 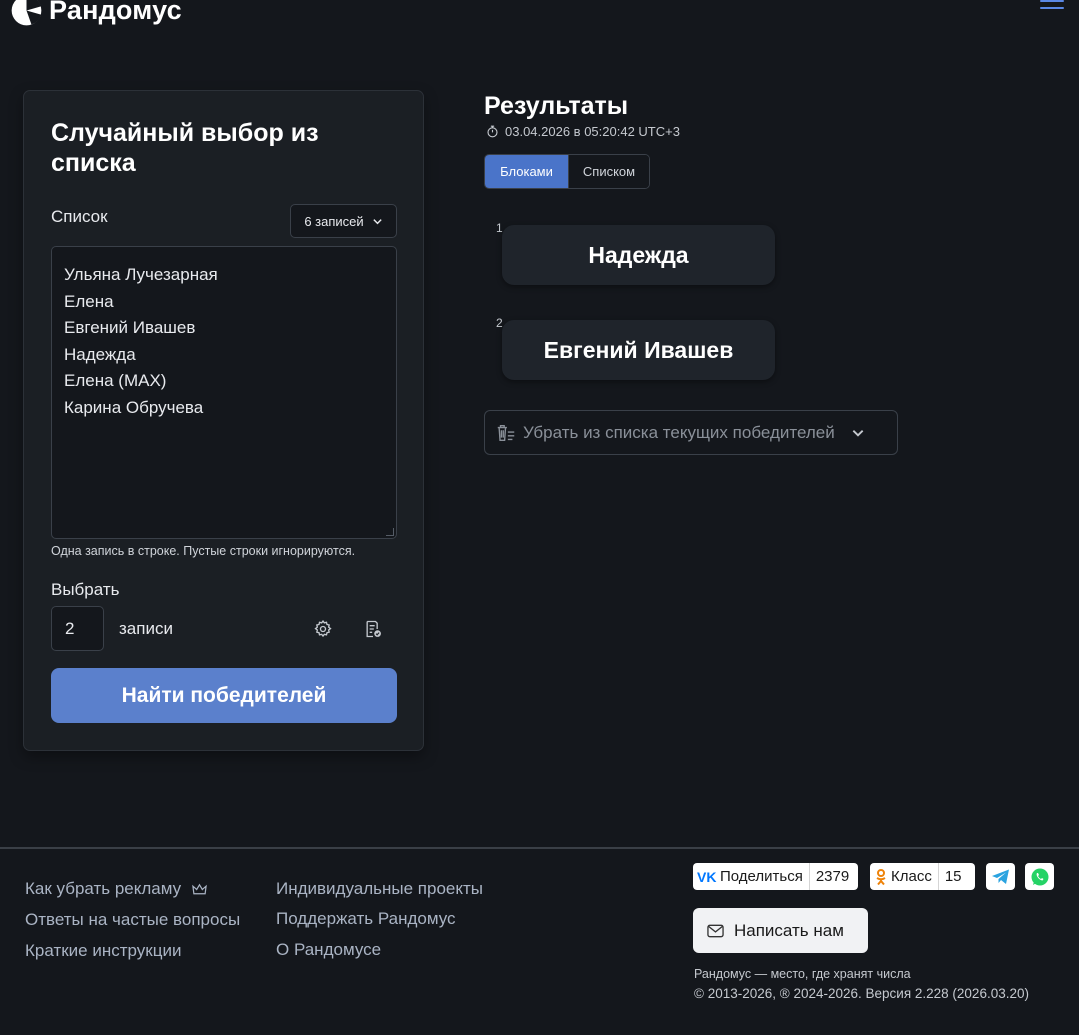 I want to click on footer-link-faq: Ответы на частые вопросы, so click(x=132, y=920).